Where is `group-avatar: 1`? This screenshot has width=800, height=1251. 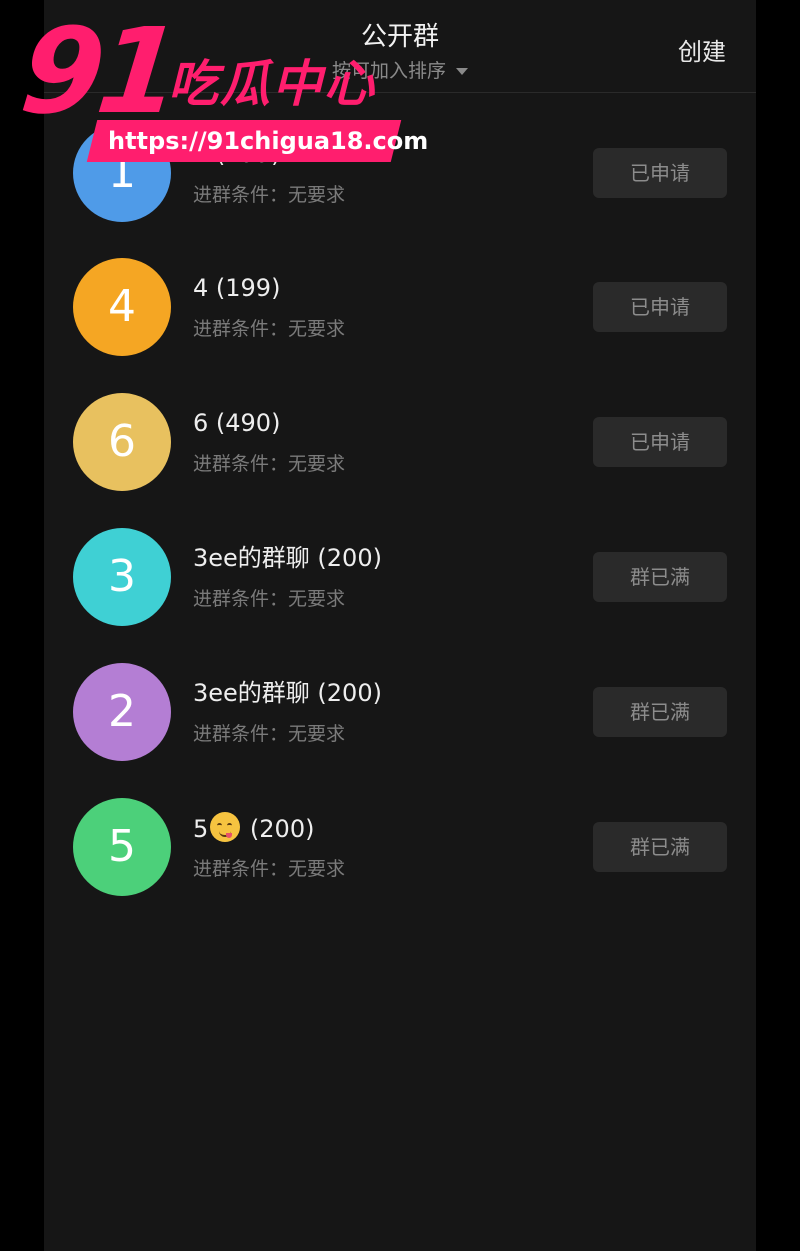
group-avatar: 1 is located at coordinates (122, 173).